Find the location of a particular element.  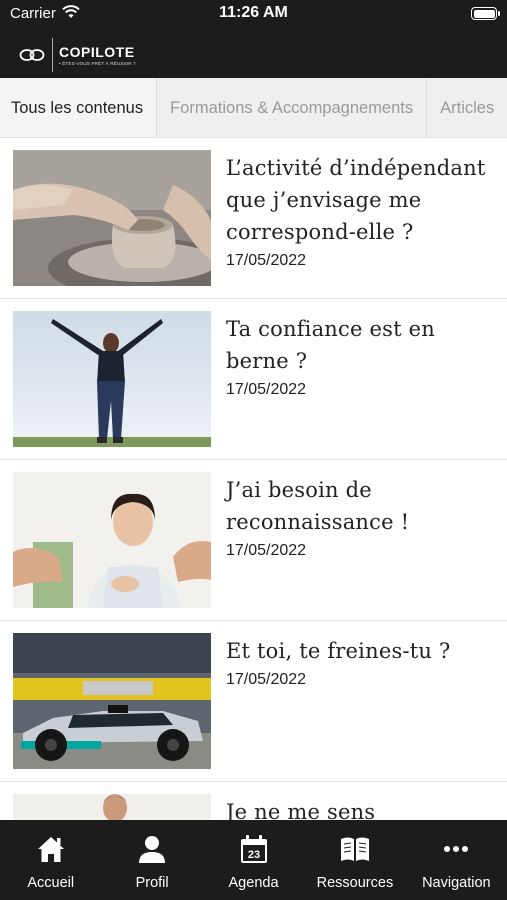

nav-profile-label: Profil is located at coordinates (152, 883).